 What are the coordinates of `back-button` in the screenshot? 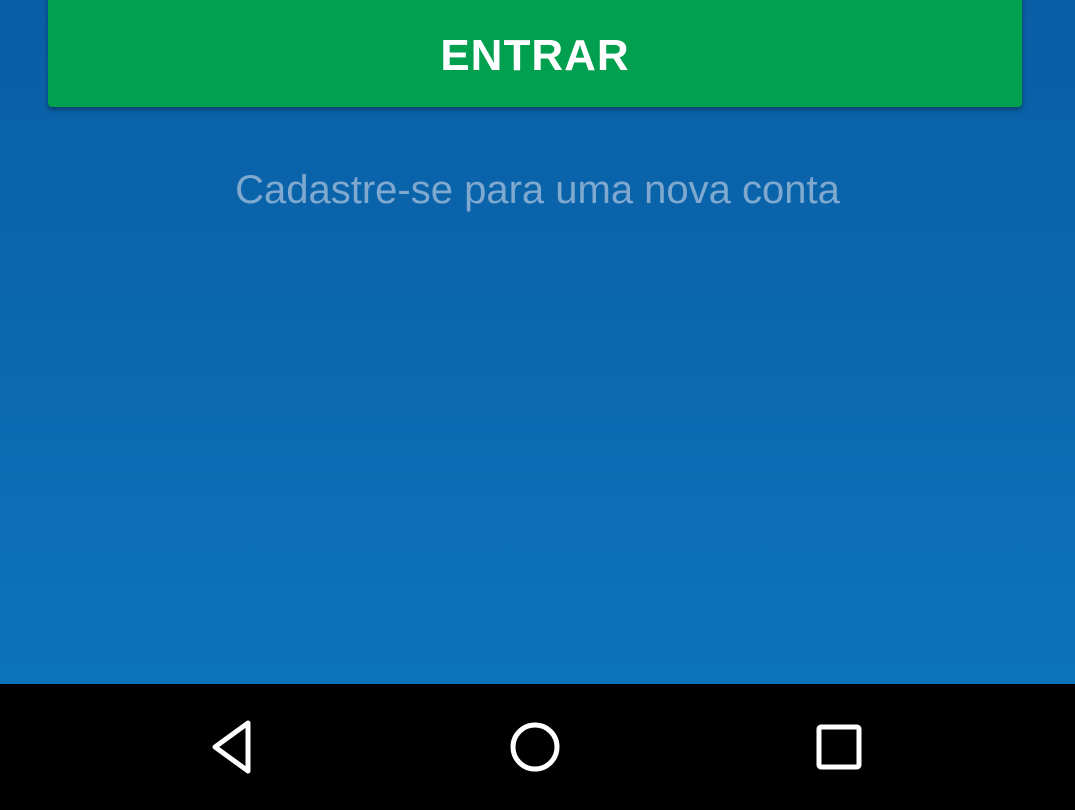 It's located at (232, 747).